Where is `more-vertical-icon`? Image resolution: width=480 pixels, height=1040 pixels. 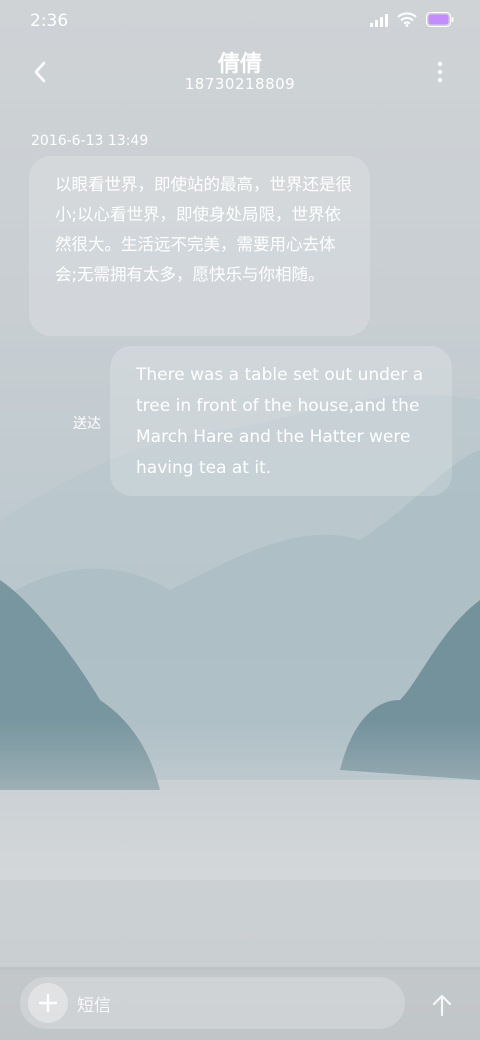 more-vertical-icon is located at coordinates (440, 72).